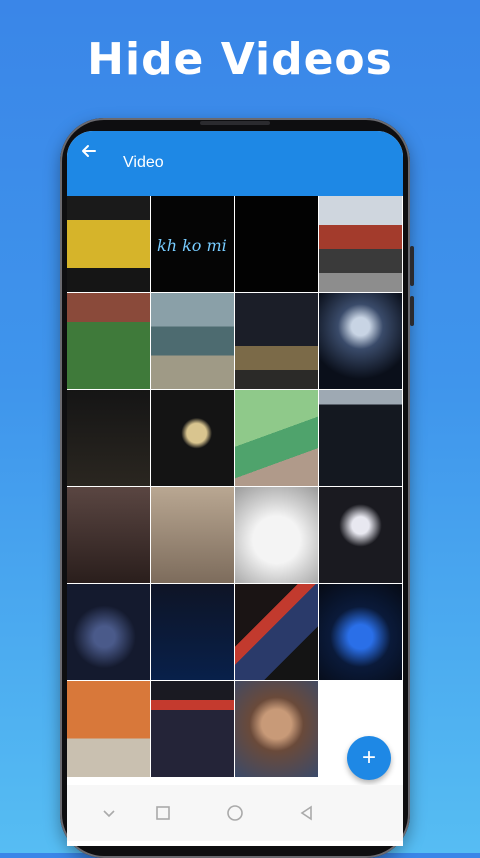 This screenshot has height=858, width=480. What do you see at coordinates (307, 813) in the screenshot?
I see `triangle-back-icon` at bounding box center [307, 813].